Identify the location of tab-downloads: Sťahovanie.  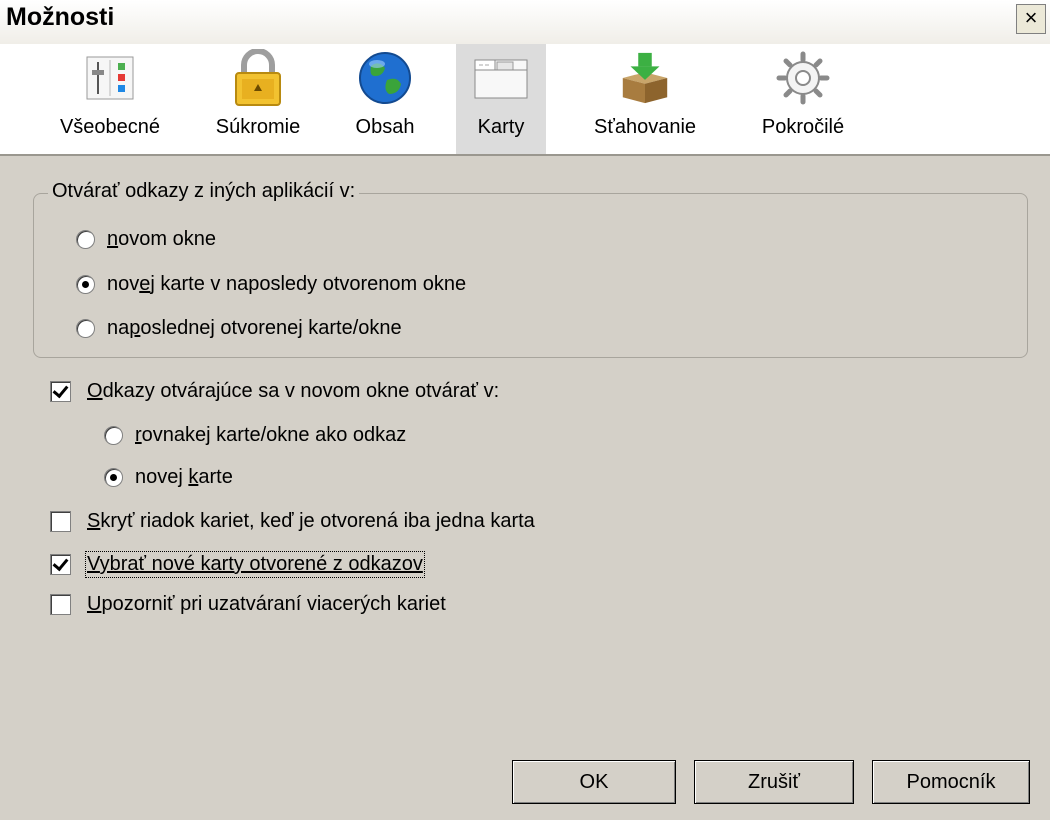
(645, 99).